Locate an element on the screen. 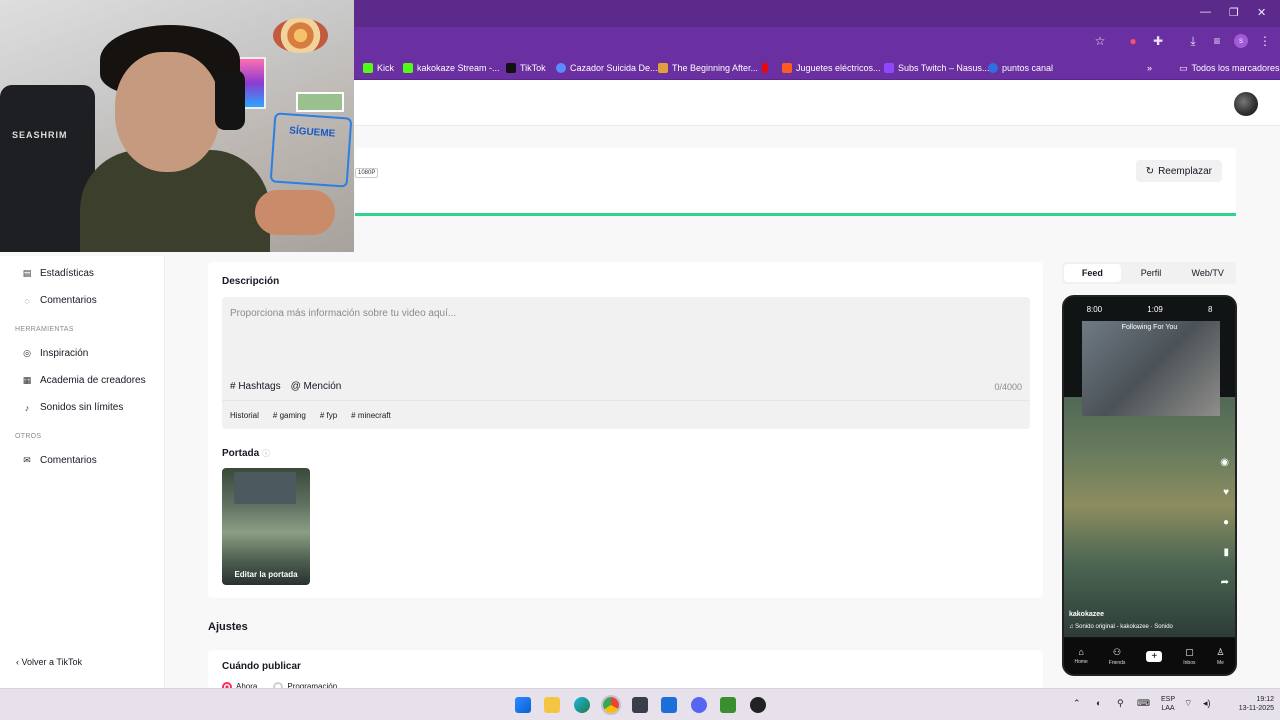  bookmark: Kick is located at coordinates (378, 68).